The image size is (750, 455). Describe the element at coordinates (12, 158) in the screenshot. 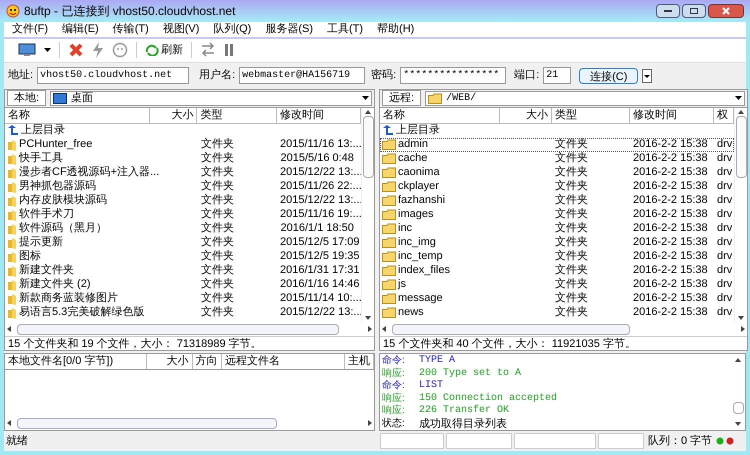

I see `folder-icon` at that location.